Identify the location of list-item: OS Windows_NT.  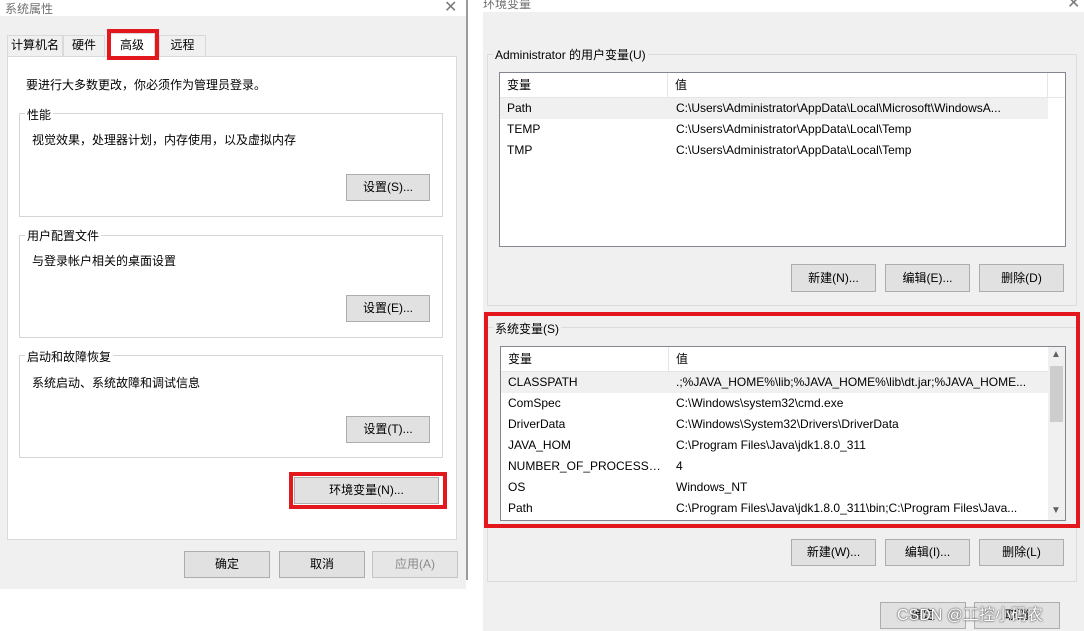
(774, 487).